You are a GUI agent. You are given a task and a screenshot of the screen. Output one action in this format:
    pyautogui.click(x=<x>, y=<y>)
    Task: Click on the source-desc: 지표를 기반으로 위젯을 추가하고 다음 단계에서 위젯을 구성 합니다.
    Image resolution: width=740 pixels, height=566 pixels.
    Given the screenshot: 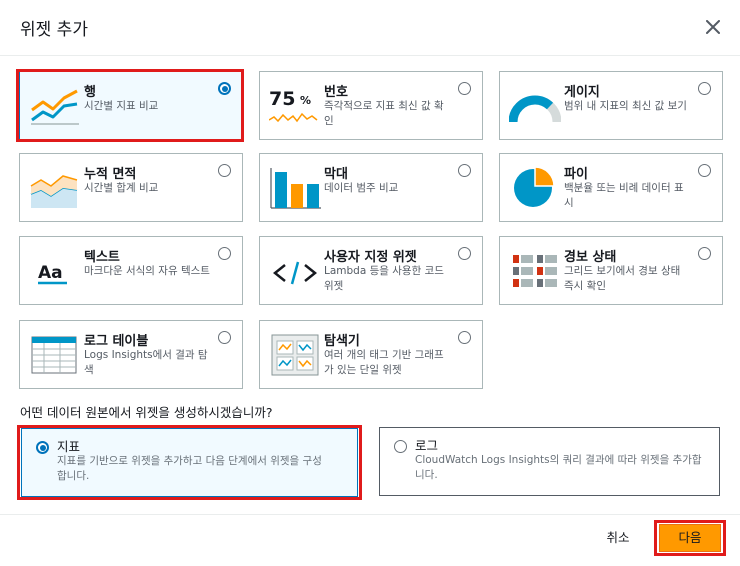 What is the action you would take?
    pyautogui.click(x=189, y=469)
    